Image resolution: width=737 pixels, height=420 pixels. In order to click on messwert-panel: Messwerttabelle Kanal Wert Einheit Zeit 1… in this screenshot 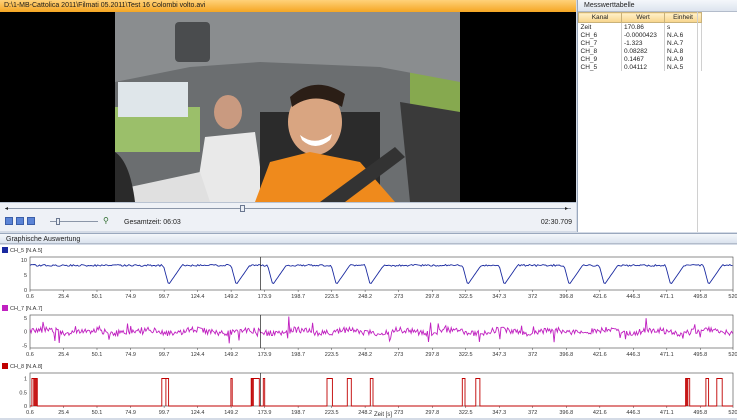, I will do `click(657, 116)`.